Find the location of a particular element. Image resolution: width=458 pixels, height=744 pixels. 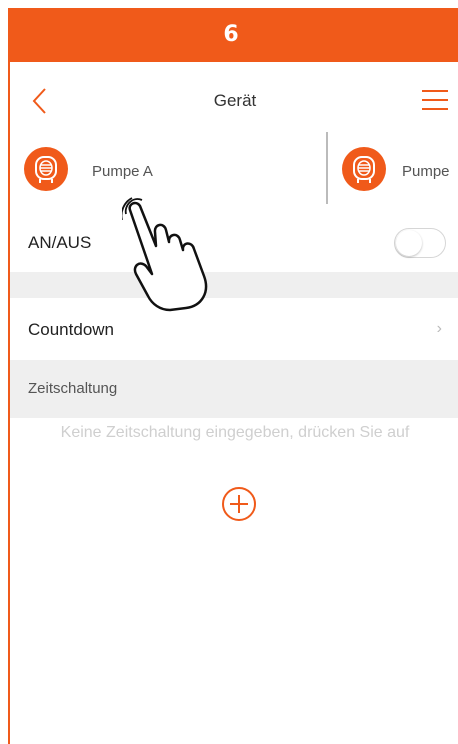

device-divider is located at coordinates (327, 168).